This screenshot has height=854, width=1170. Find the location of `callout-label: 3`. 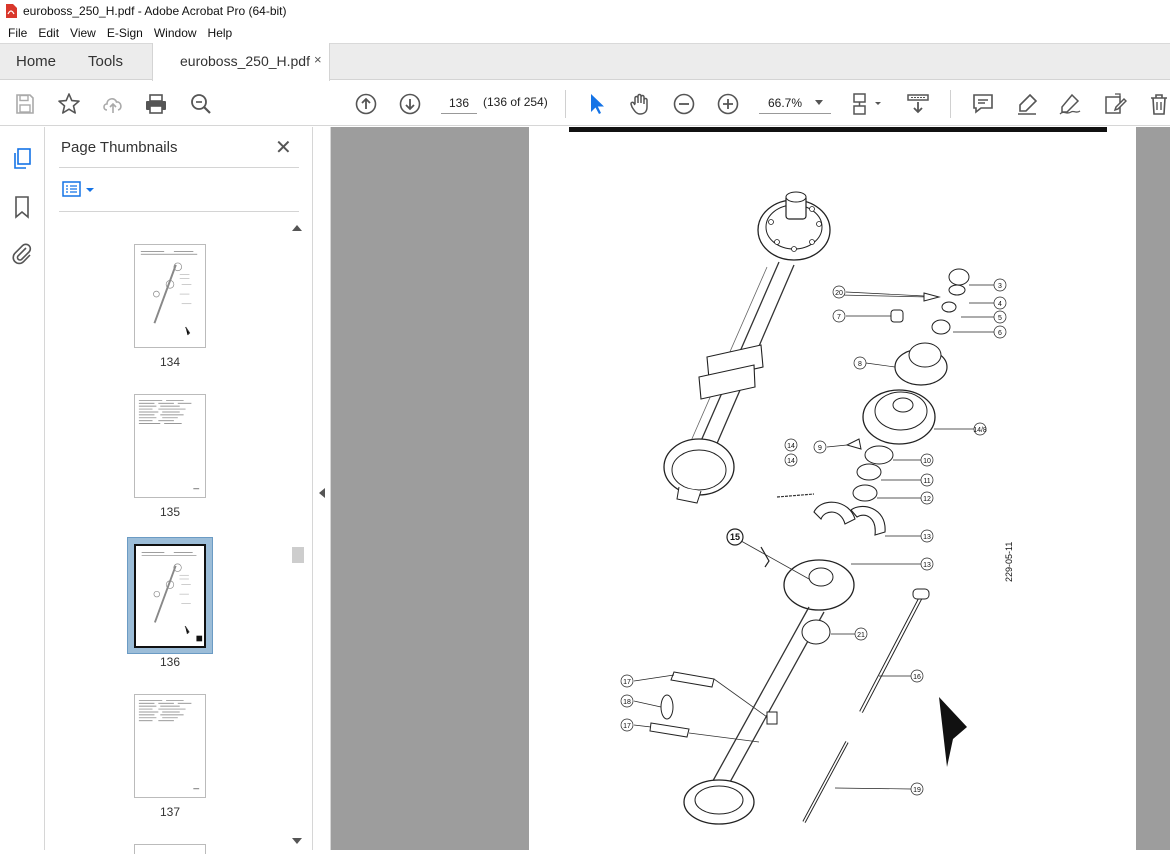

callout-label: 3 is located at coordinates (1000, 286).